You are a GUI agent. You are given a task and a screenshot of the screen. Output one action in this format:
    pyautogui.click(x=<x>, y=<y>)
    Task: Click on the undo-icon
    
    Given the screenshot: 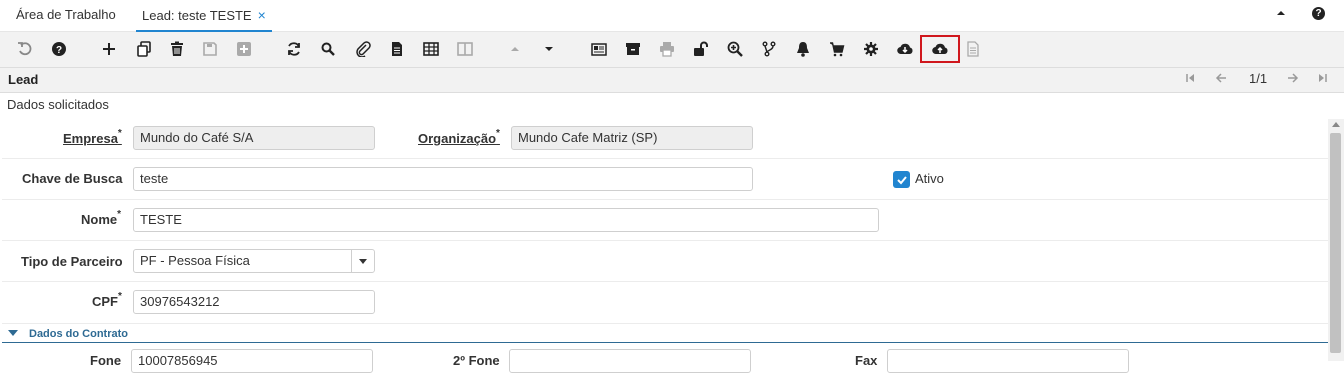 What is the action you would take?
    pyautogui.click(x=25, y=49)
    